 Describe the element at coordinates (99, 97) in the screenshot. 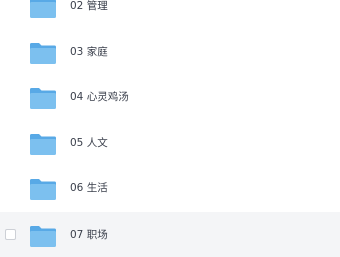

I see `folder-name: 04 心灵鸡汤` at that location.